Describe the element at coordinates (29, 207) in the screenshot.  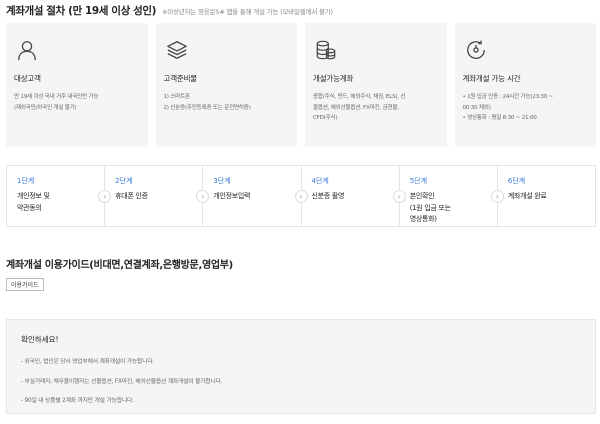
I see `step-label: 약관동의` at that location.